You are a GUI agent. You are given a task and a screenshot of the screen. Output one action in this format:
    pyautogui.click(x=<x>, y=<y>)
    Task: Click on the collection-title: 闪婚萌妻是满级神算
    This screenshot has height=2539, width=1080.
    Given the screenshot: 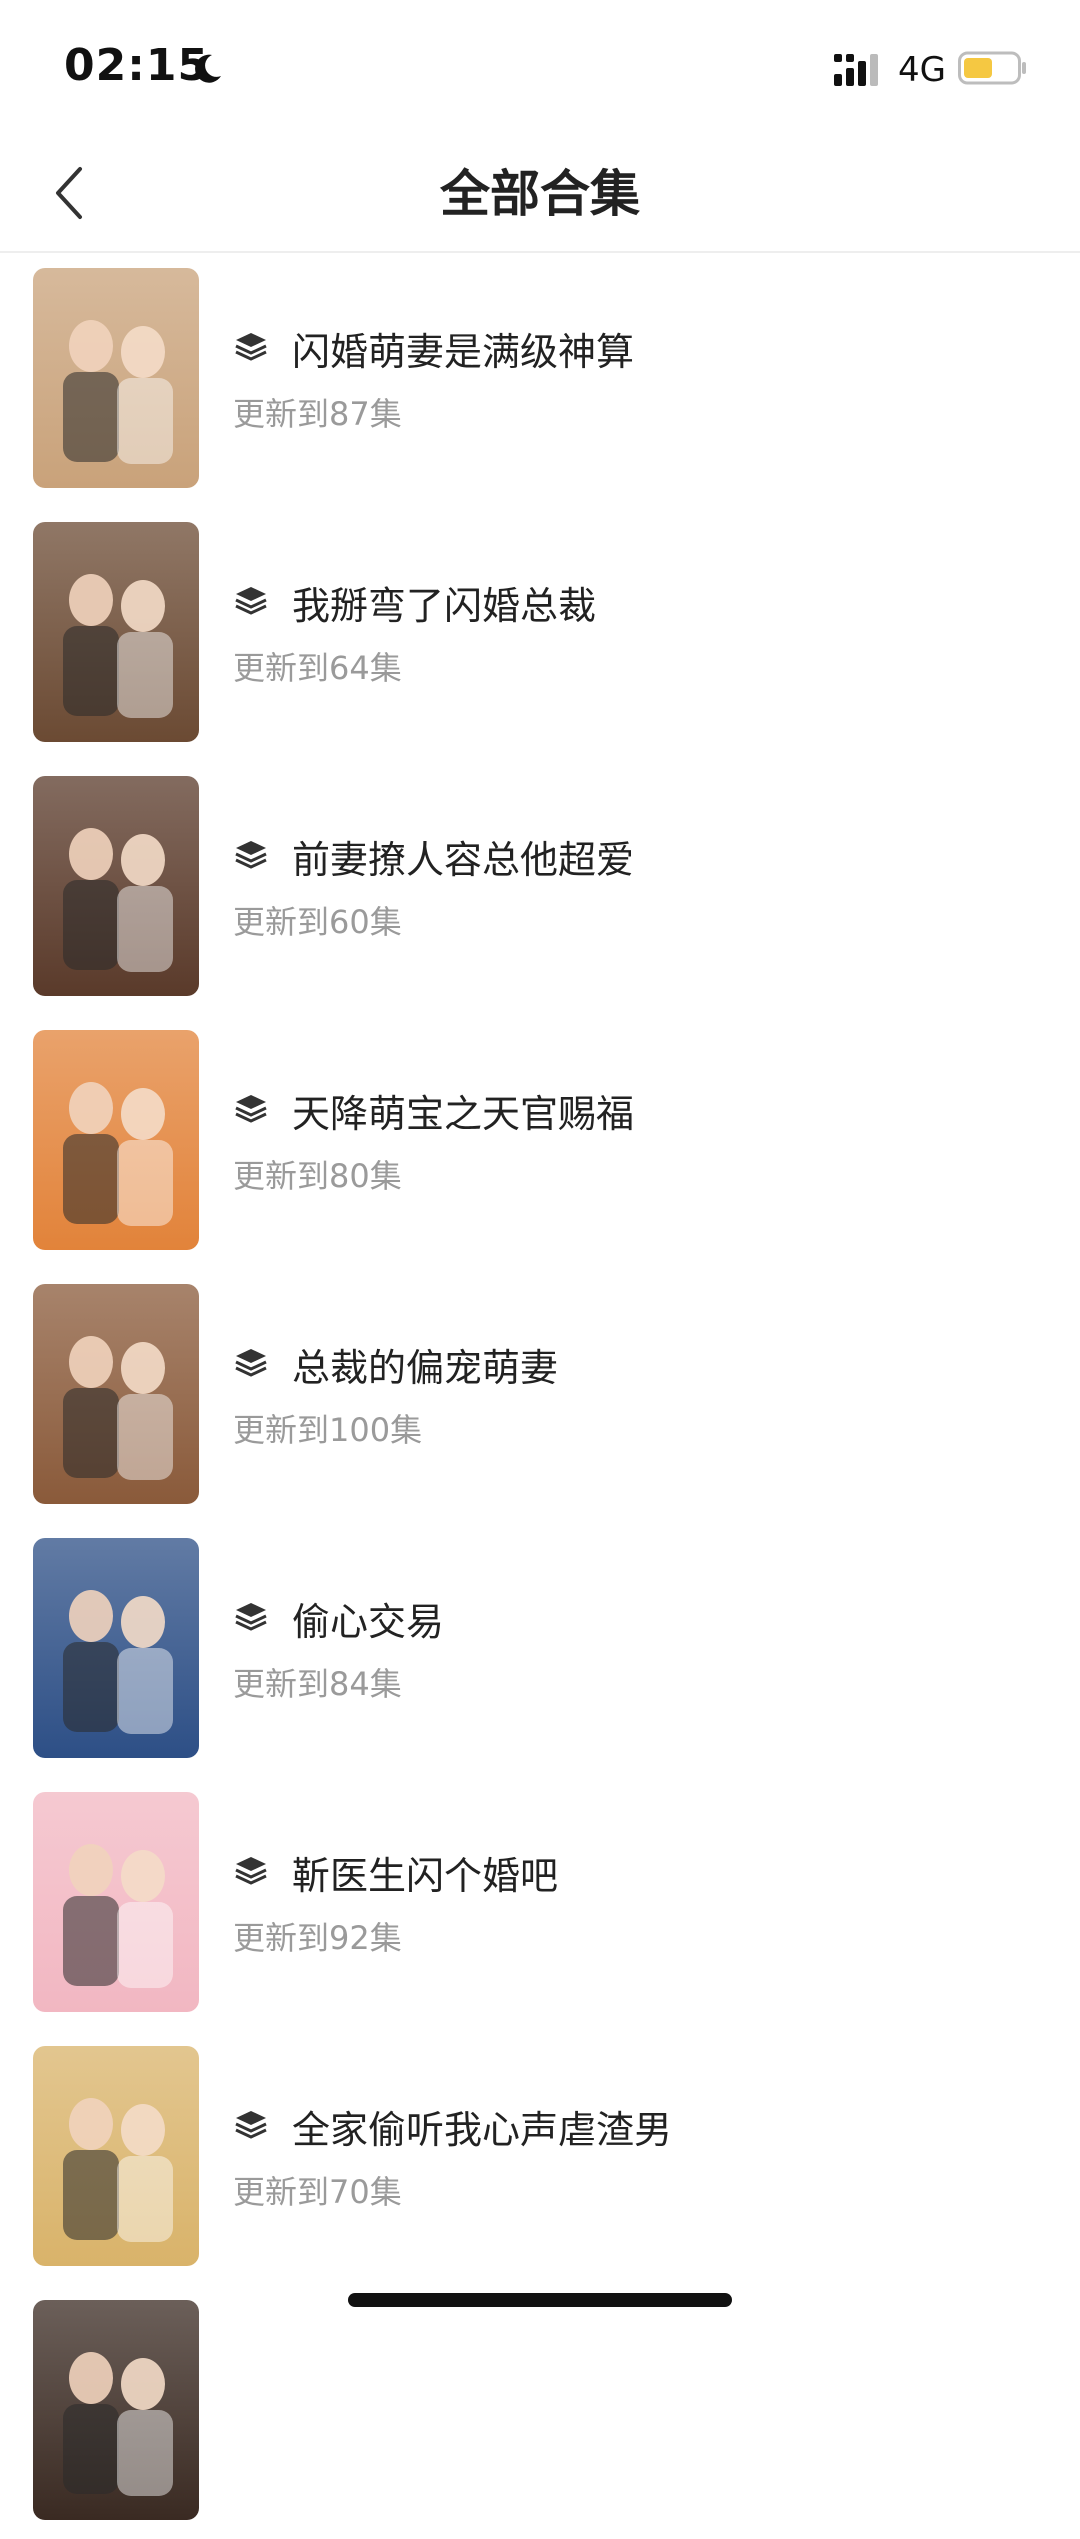 What is the action you would take?
    pyautogui.click(x=463, y=352)
    